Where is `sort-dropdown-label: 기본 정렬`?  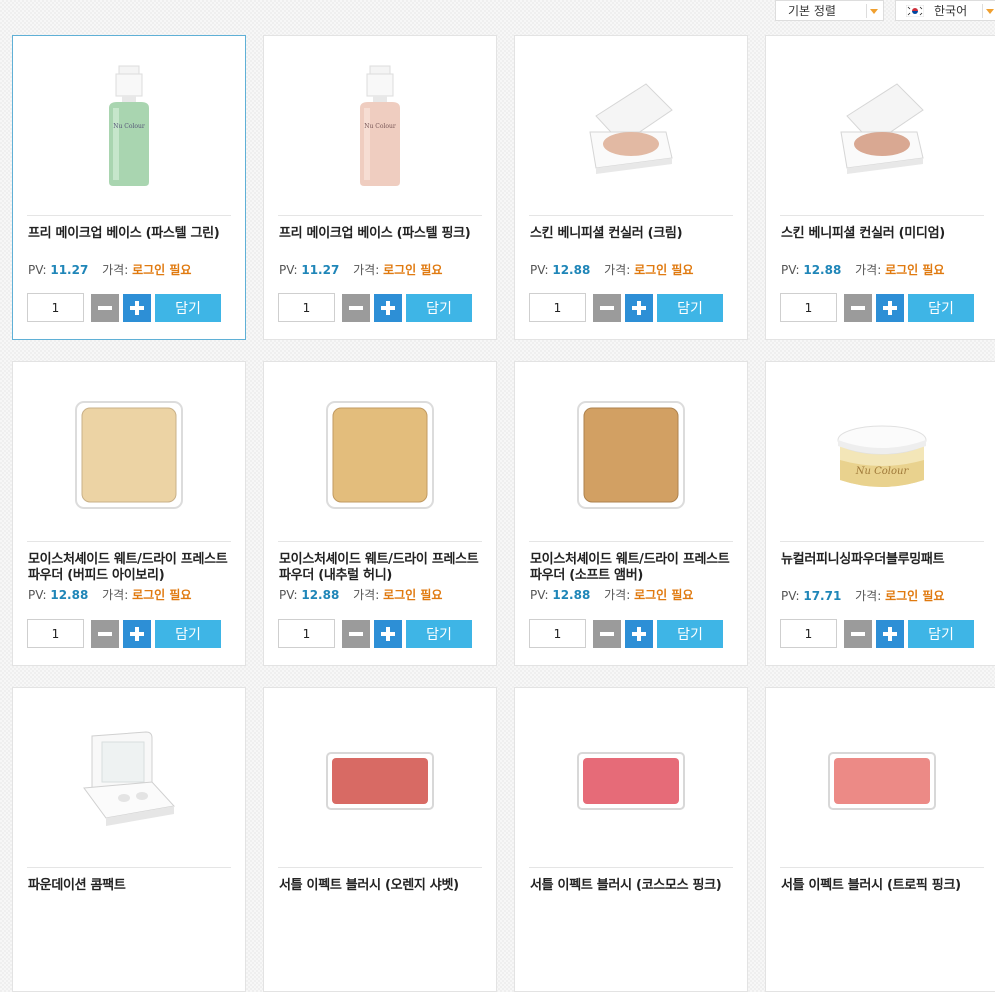
sort-dropdown-label: 기본 정렬 is located at coordinates (812, 11).